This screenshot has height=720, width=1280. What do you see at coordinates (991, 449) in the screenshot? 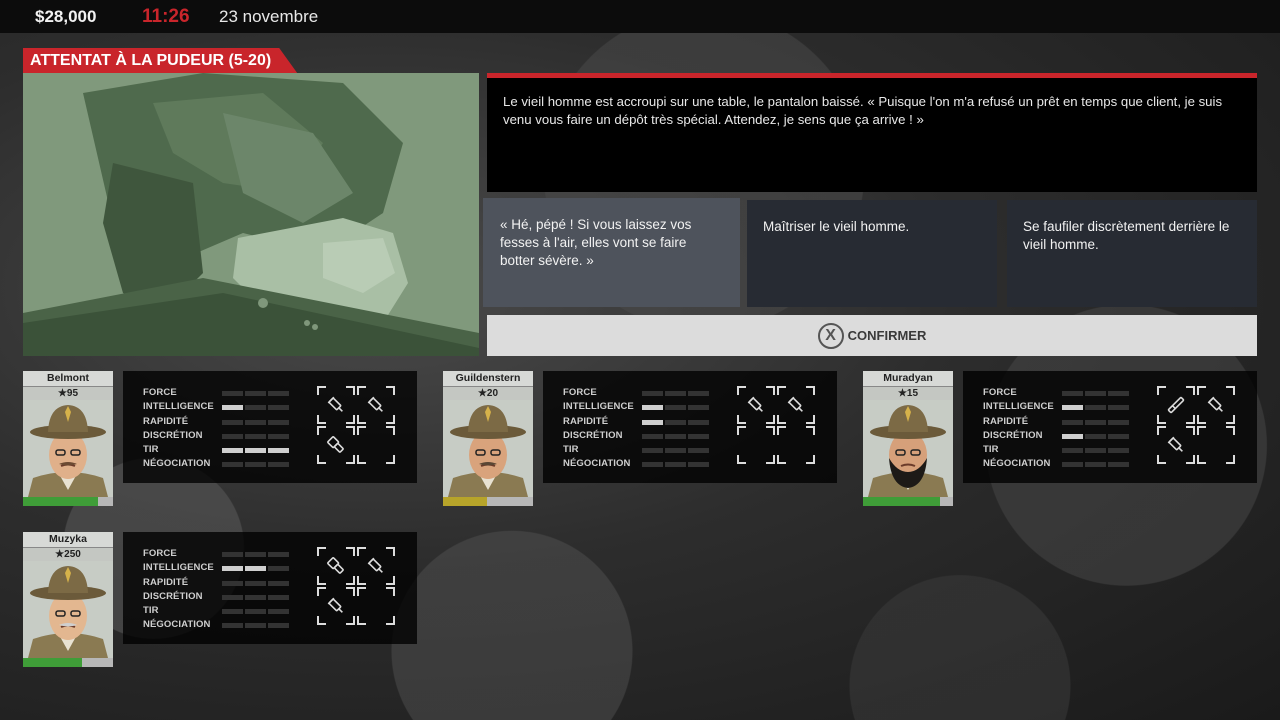
I see `stat-label: TIR` at bounding box center [991, 449].